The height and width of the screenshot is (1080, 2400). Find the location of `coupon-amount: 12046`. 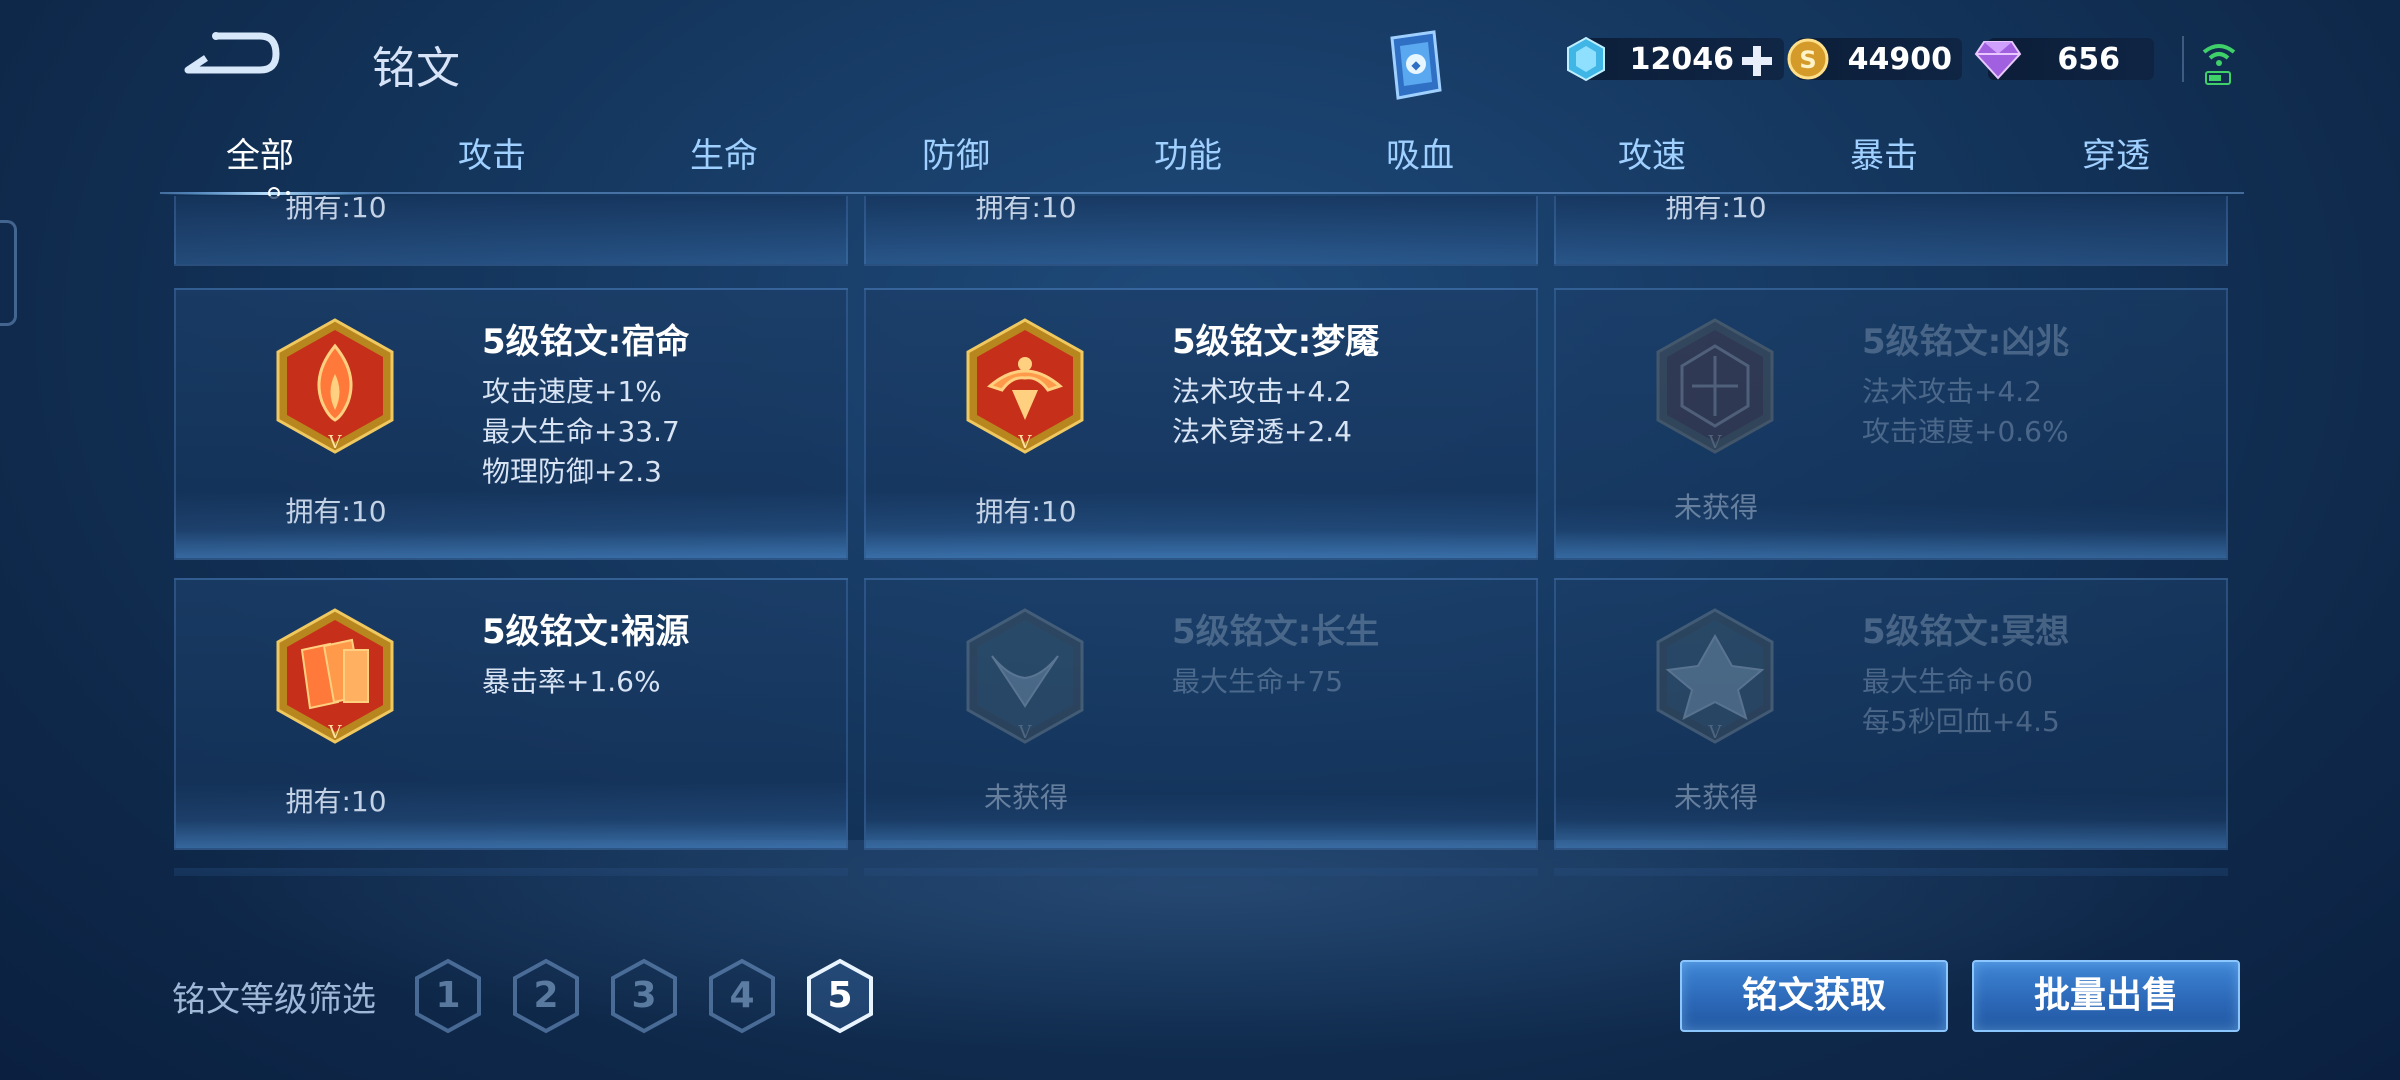

coupon-amount: 12046 is located at coordinates (1681, 59).